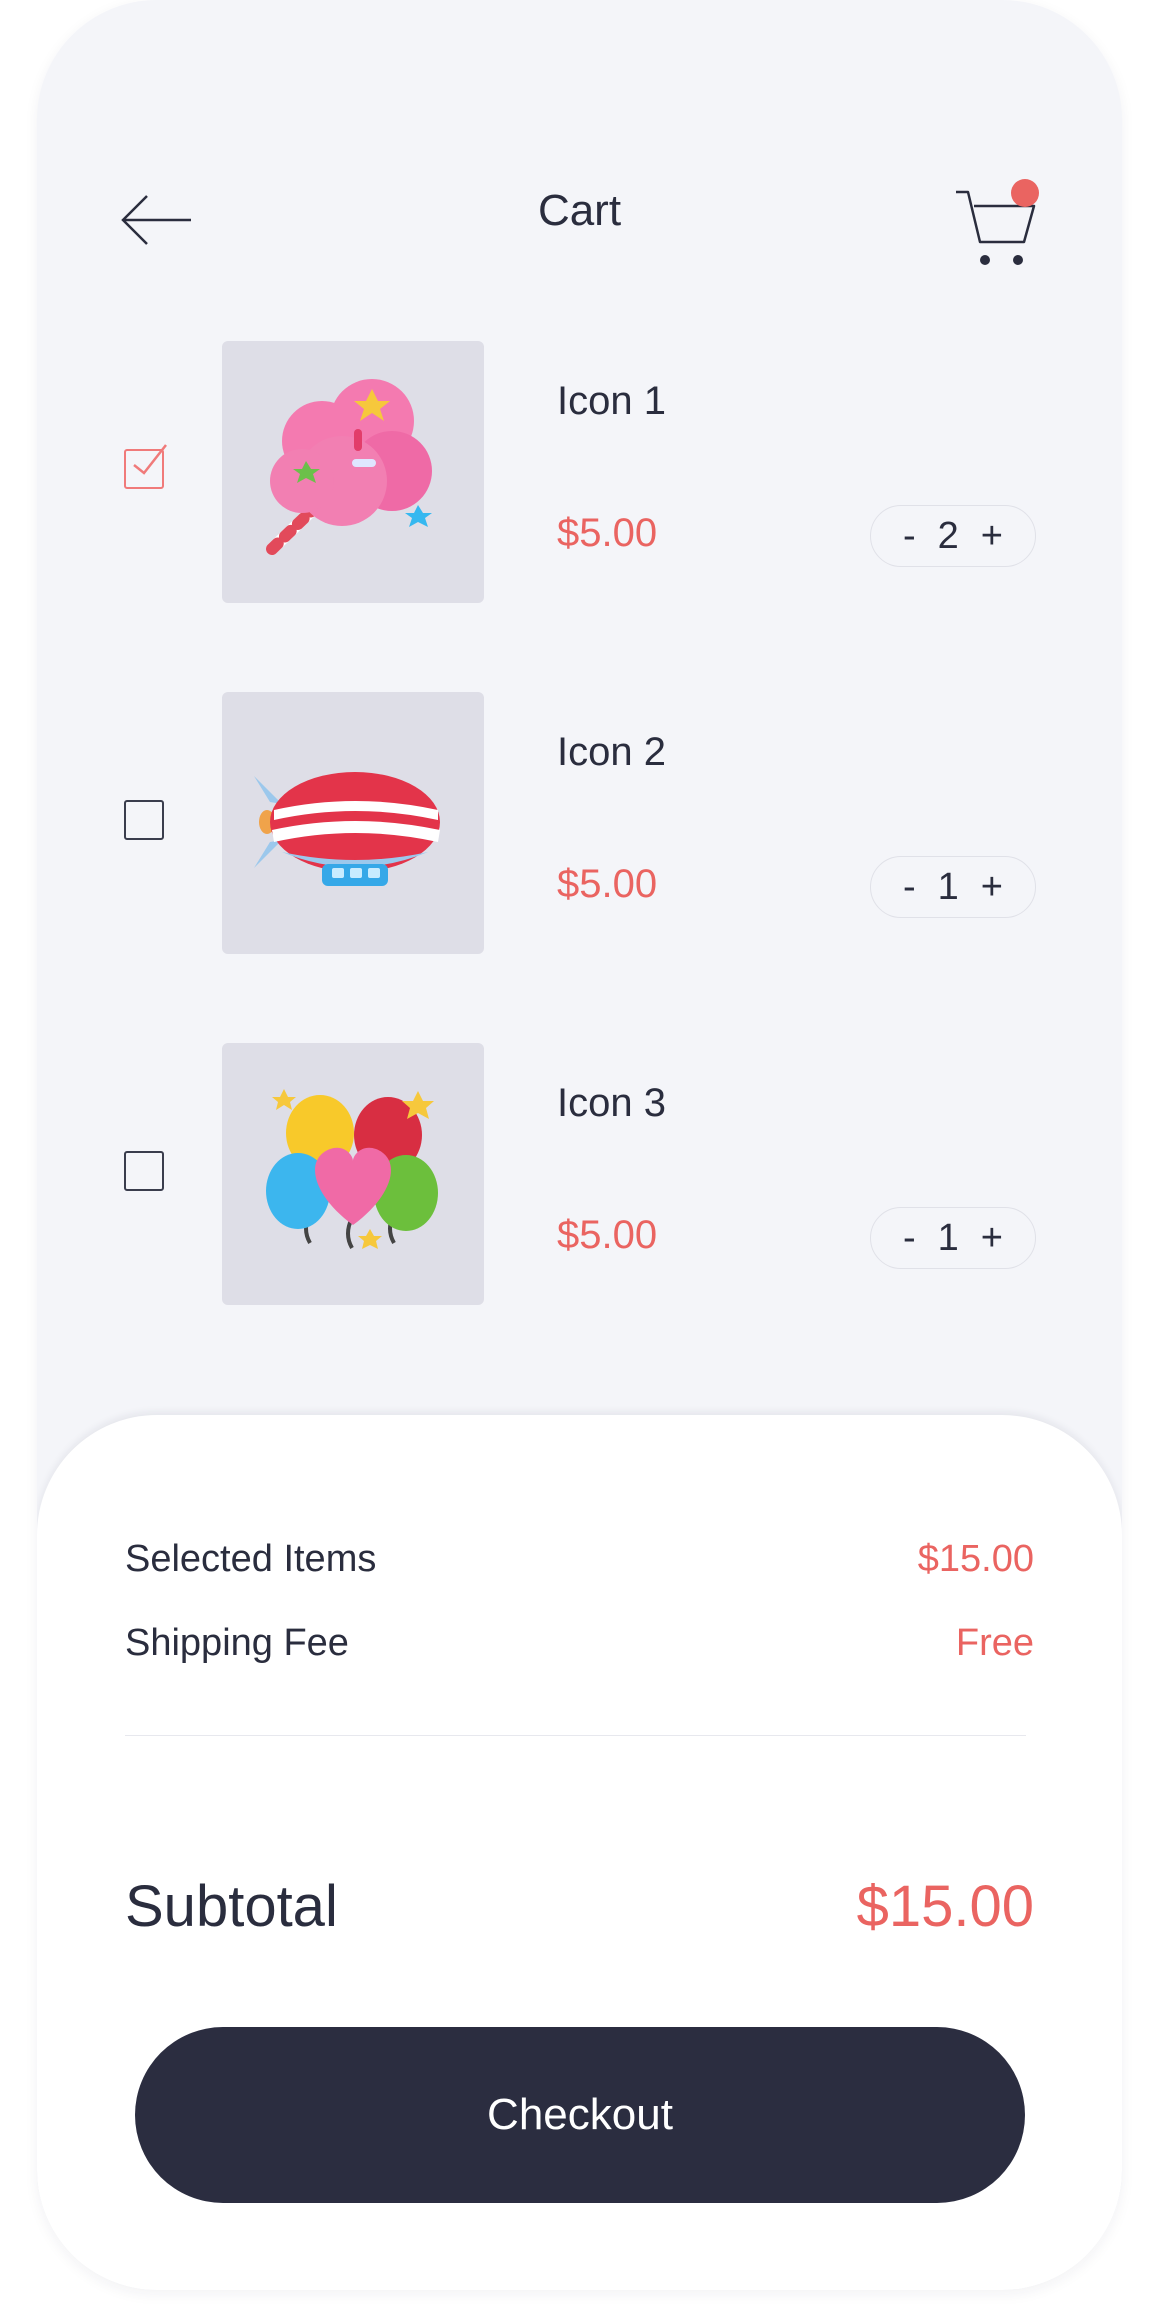 This screenshot has width=1159, height=2317. Describe the element at coordinates (347, 829) in the screenshot. I see `airship-icon` at that location.